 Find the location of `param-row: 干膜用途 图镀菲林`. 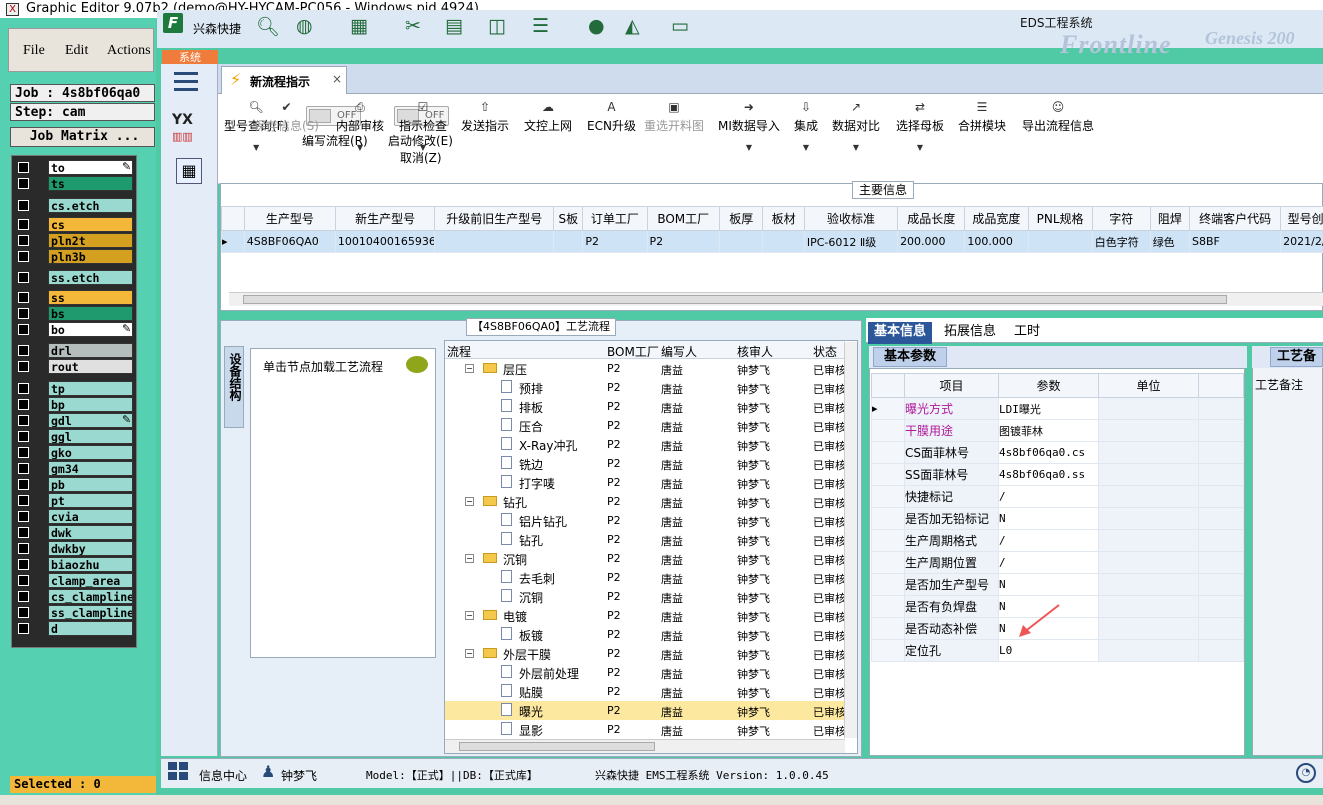

param-row: 干膜用途 图镀菲林 is located at coordinates (1057, 430).